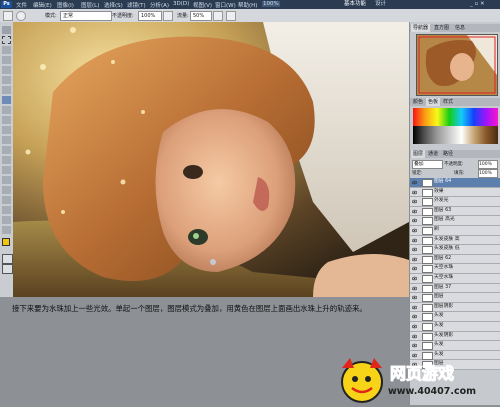 The image size is (500, 407). Describe the element at coordinates (218, 16) in the screenshot. I see `airbrush-icon` at that location.